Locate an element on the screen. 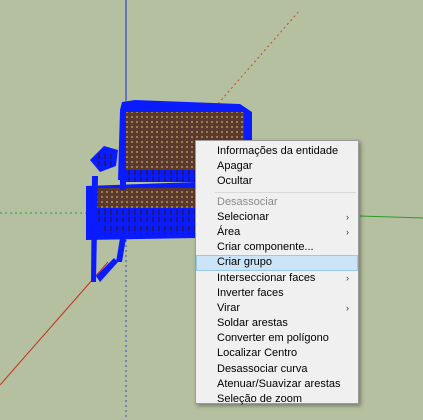  menu-item-selecionar: Selecionar › is located at coordinates (277, 217).